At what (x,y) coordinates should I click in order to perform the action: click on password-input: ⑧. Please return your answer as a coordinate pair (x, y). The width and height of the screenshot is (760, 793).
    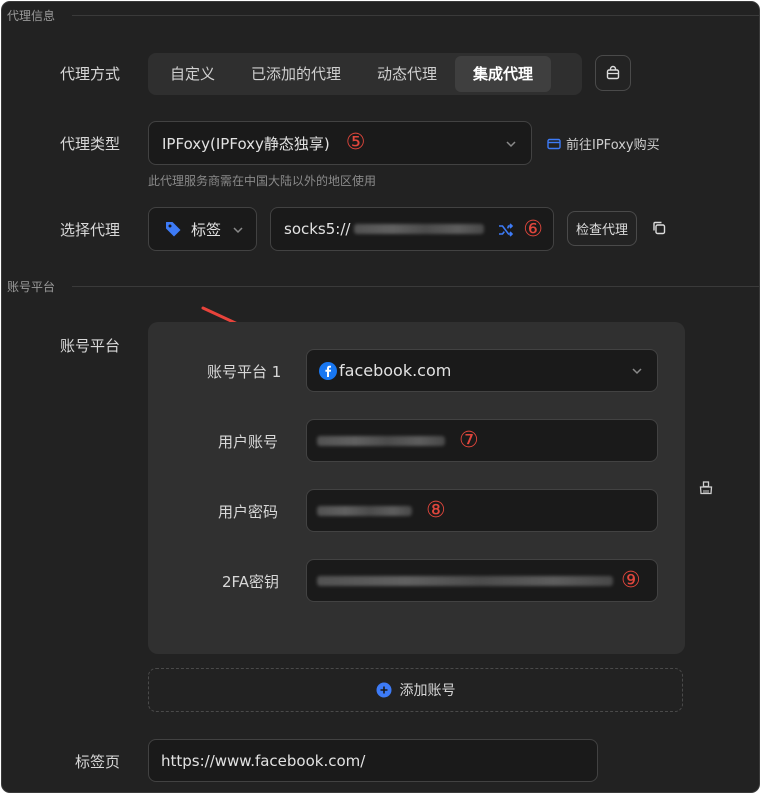
    Looking at the image, I should click on (482, 510).